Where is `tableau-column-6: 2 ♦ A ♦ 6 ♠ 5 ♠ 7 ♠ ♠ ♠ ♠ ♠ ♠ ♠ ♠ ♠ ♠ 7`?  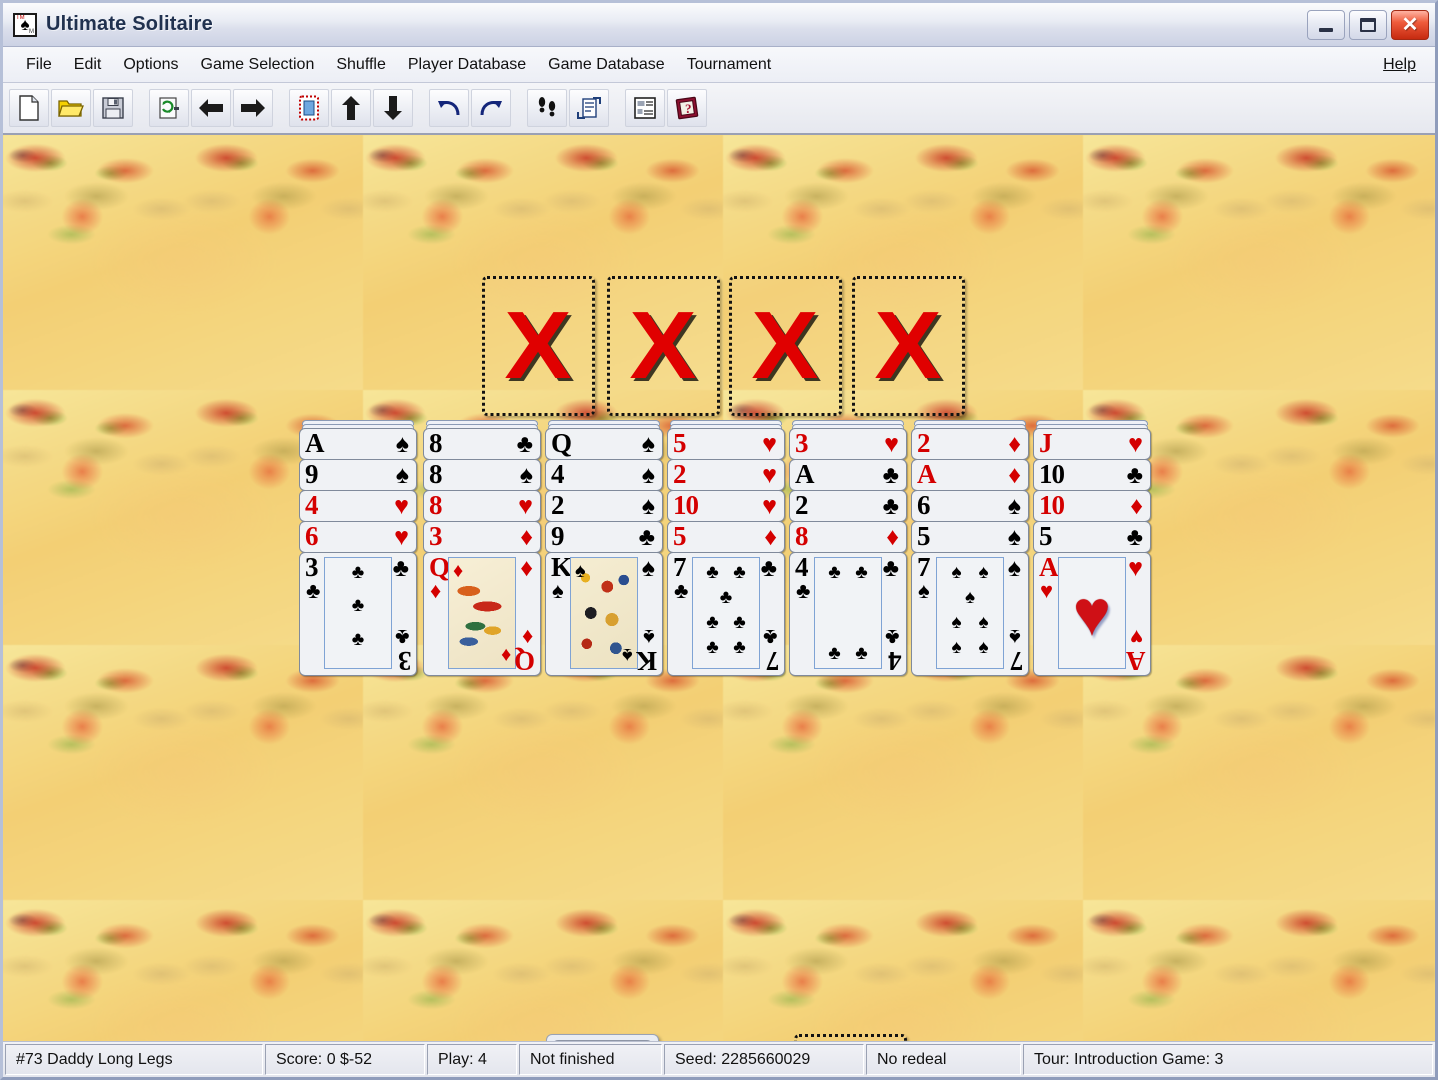
tableau-column-6: 2 ♦ A ♦ 6 ♠ 5 ♠ 7 ♠ ♠ ♠ ♠ ♠ ♠ ♠ ♠ ♠ ♠ 7 is located at coordinates (970, 548).